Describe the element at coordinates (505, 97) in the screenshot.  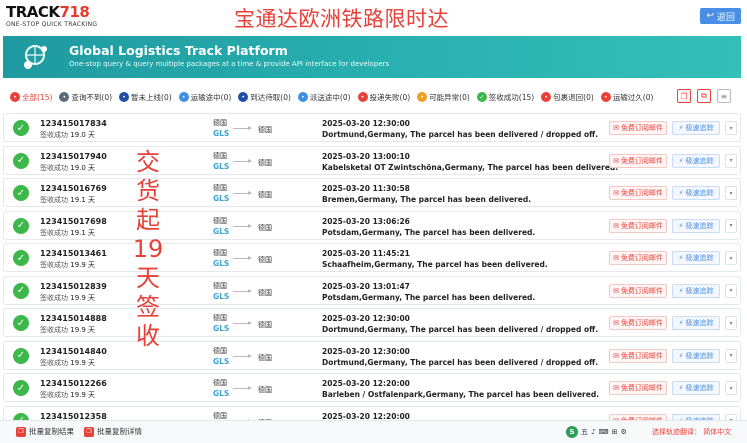
I see `filter-tab: ✓ 签收成功(15)` at that location.